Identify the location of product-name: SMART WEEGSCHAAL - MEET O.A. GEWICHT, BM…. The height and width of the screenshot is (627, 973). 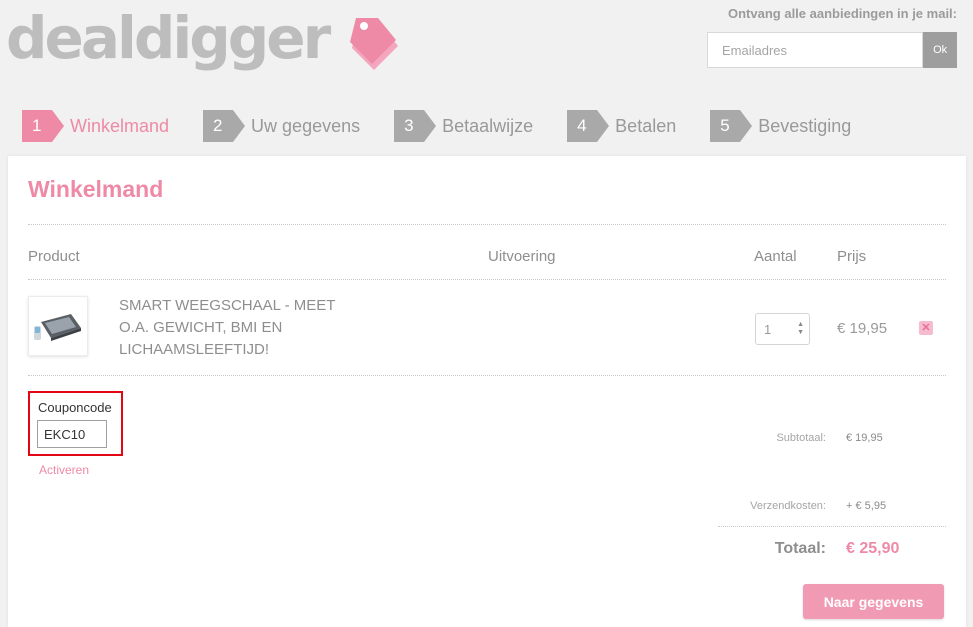
(239, 328).